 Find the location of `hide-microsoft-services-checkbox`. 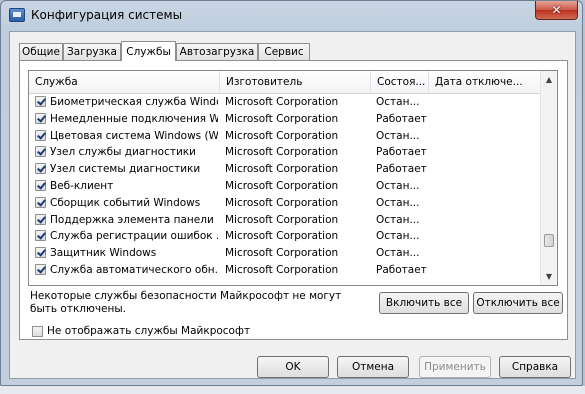

hide-microsoft-services-checkbox is located at coordinates (37, 331).